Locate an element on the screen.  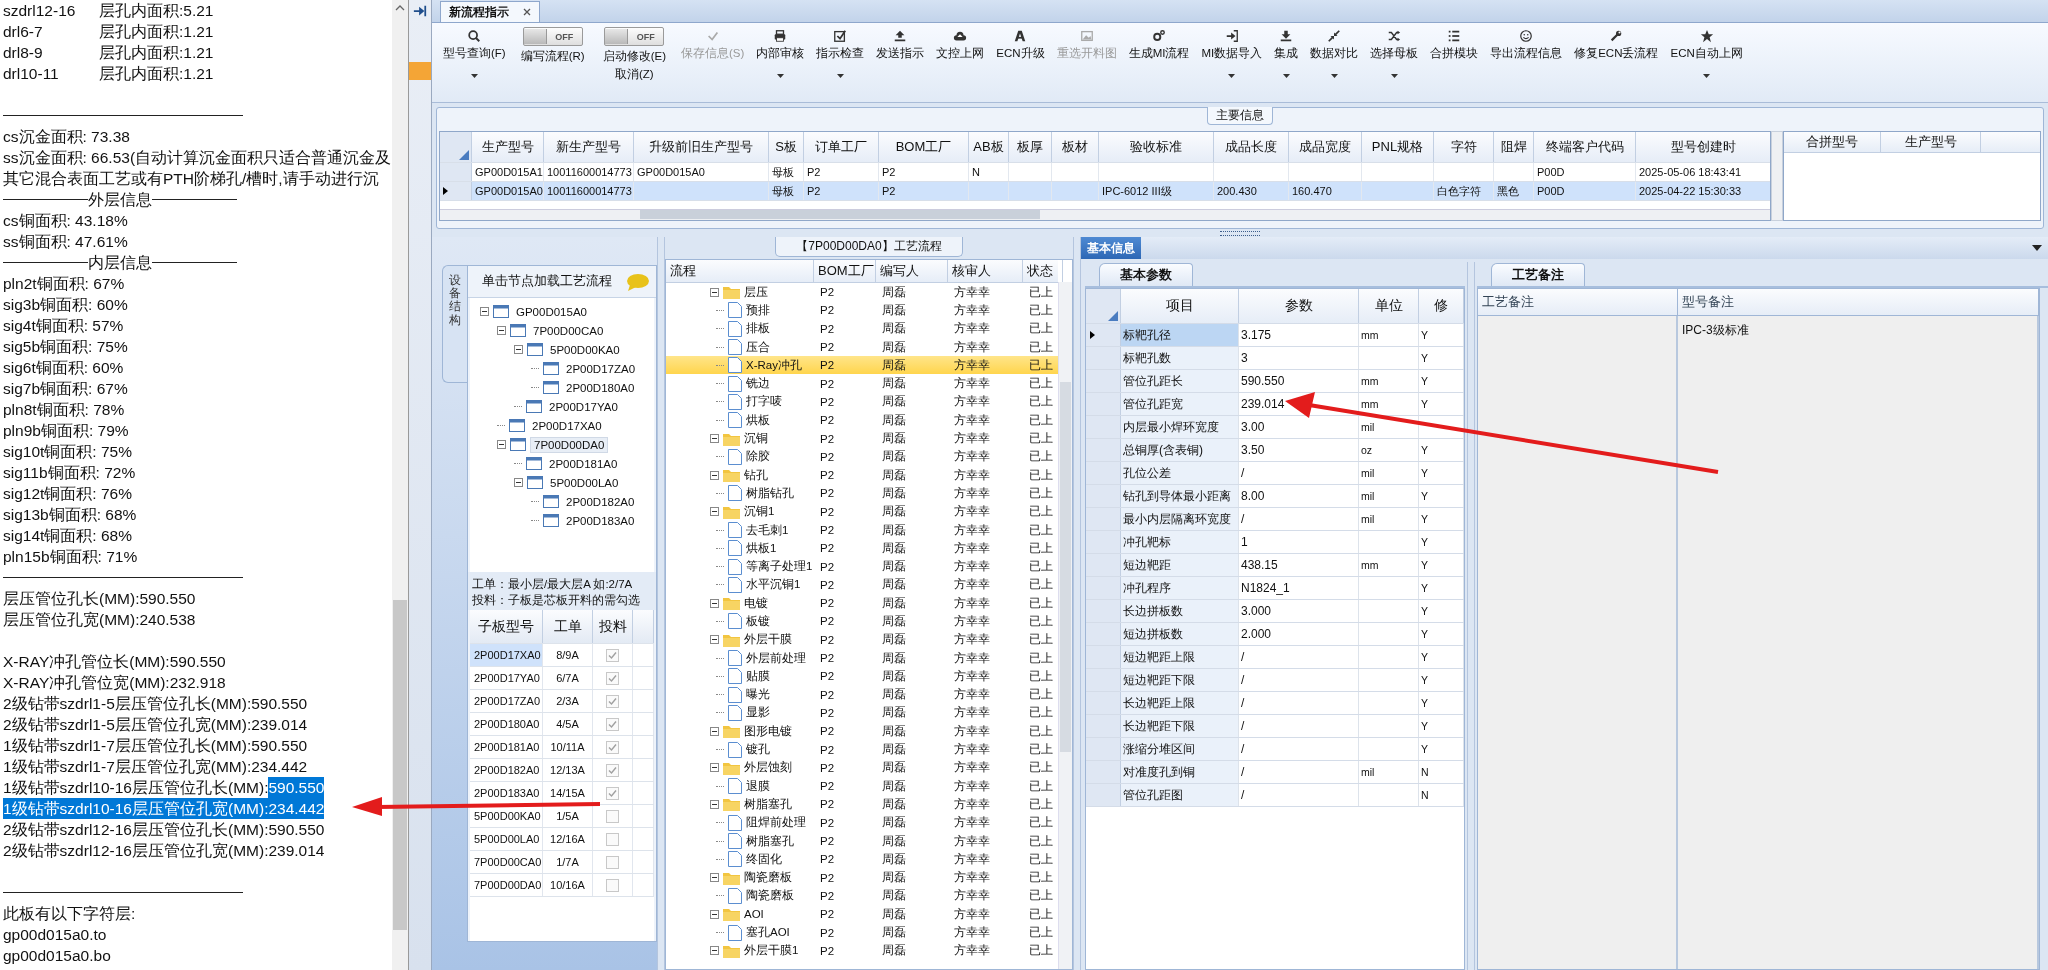
column-header: 编写人 is located at coordinates (912, 271).